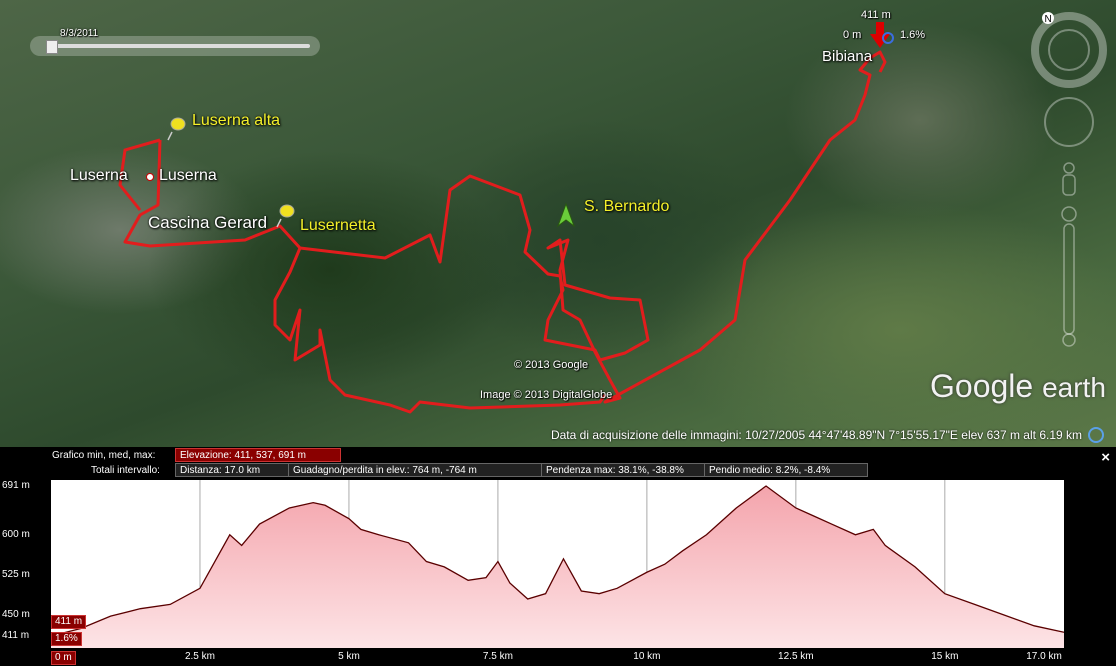 Image resolution: width=1116 pixels, height=666 pixels. Describe the element at coordinates (551, 365) in the screenshot. I see `copyright-google: © 2013 Google` at that location.